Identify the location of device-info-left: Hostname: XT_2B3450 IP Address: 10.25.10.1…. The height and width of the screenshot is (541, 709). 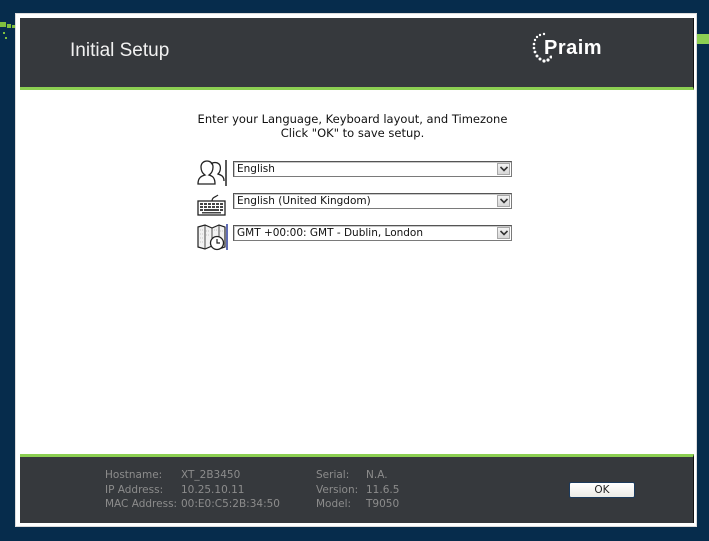
(192, 490).